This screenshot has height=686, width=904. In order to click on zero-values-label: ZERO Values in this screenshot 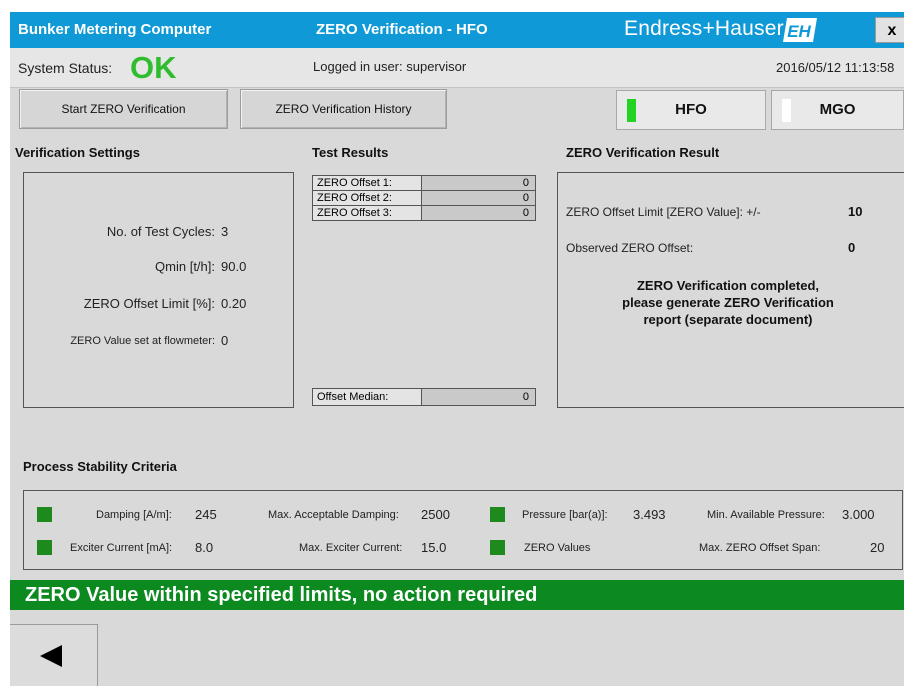, I will do `click(557, 548)`.